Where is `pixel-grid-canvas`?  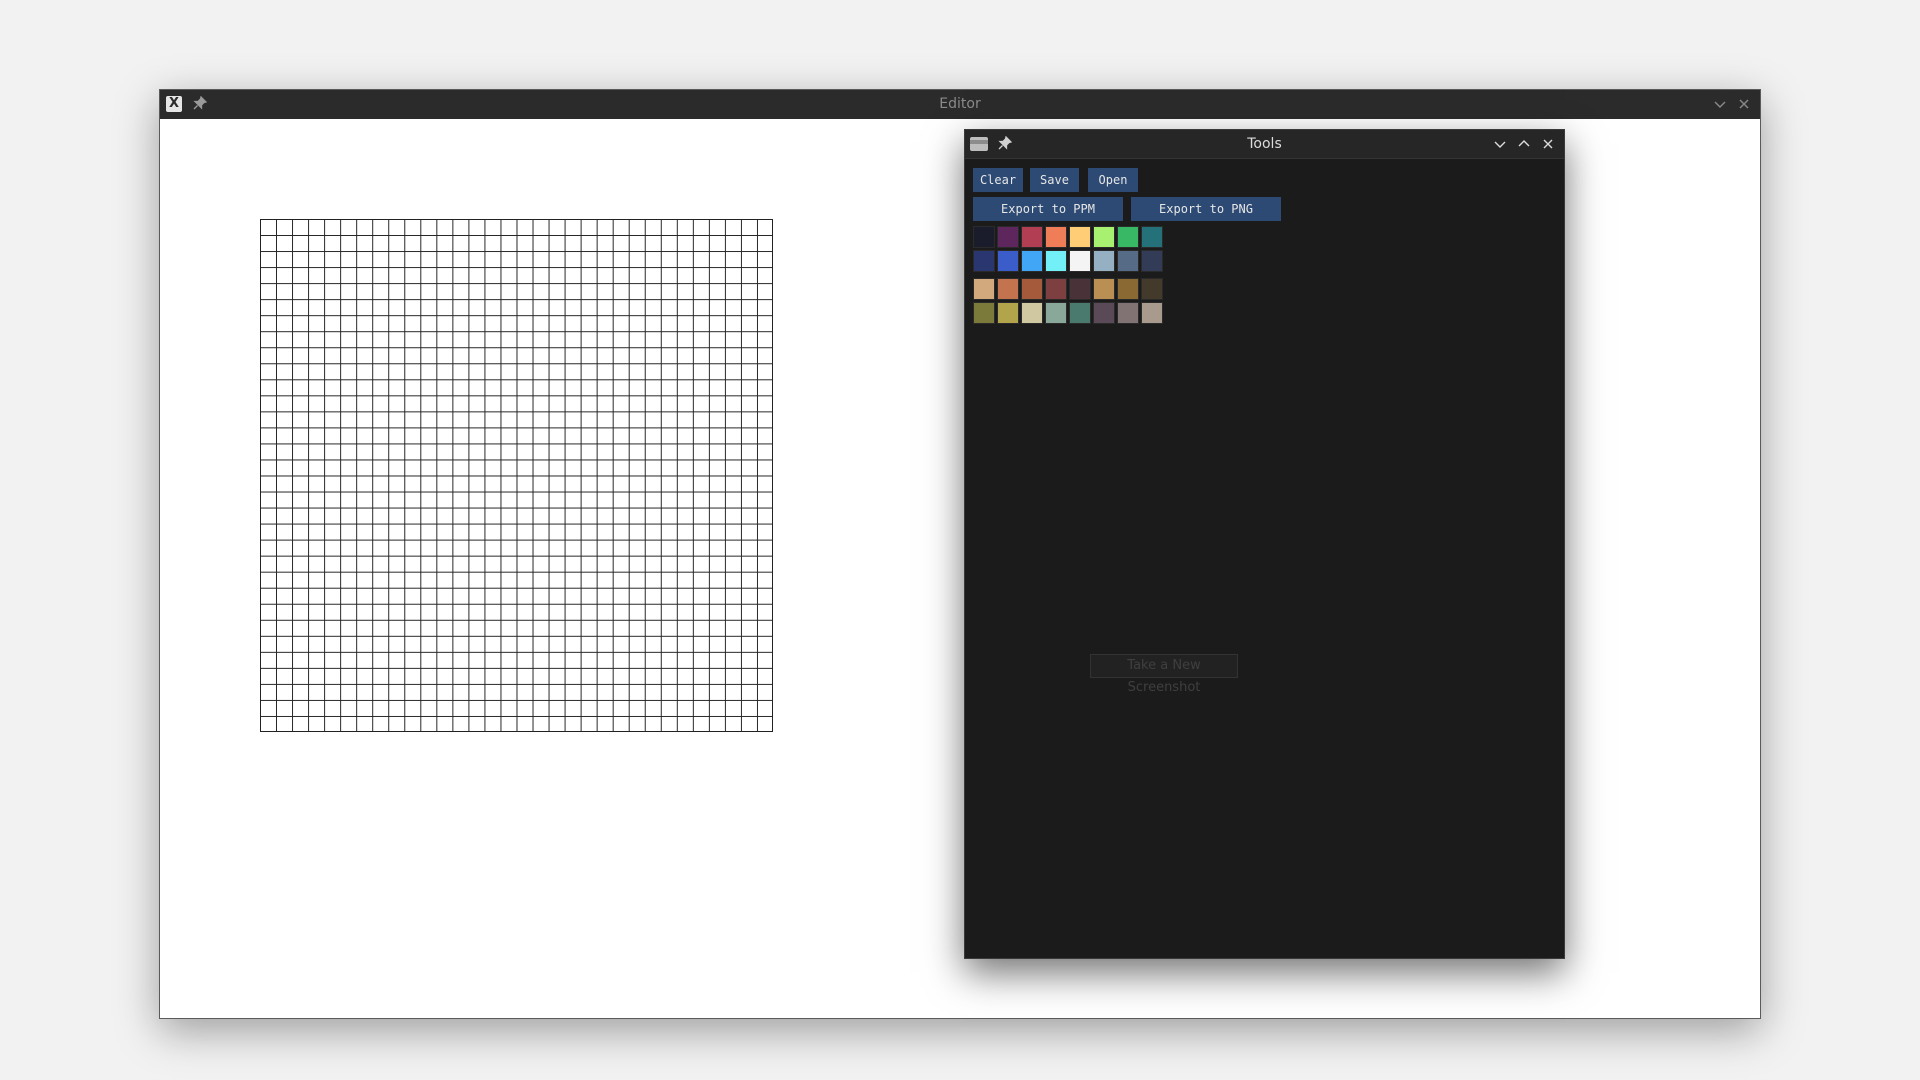
pixel-grid-canvas is located at coordinates (516, 475).